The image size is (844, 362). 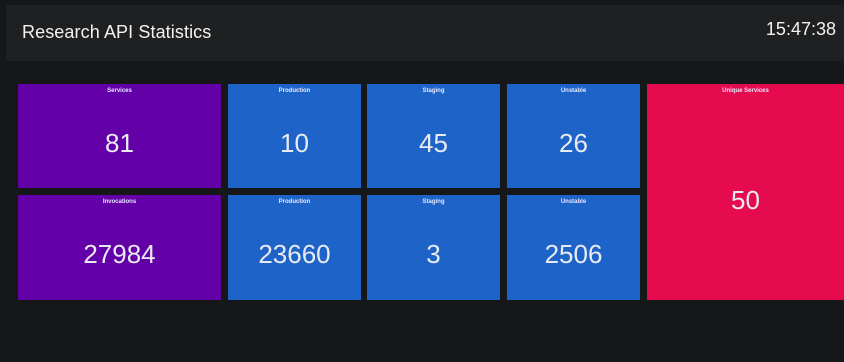 I want to click on services-unstable-tile: Unstable 26, so click(x=573, y=136).